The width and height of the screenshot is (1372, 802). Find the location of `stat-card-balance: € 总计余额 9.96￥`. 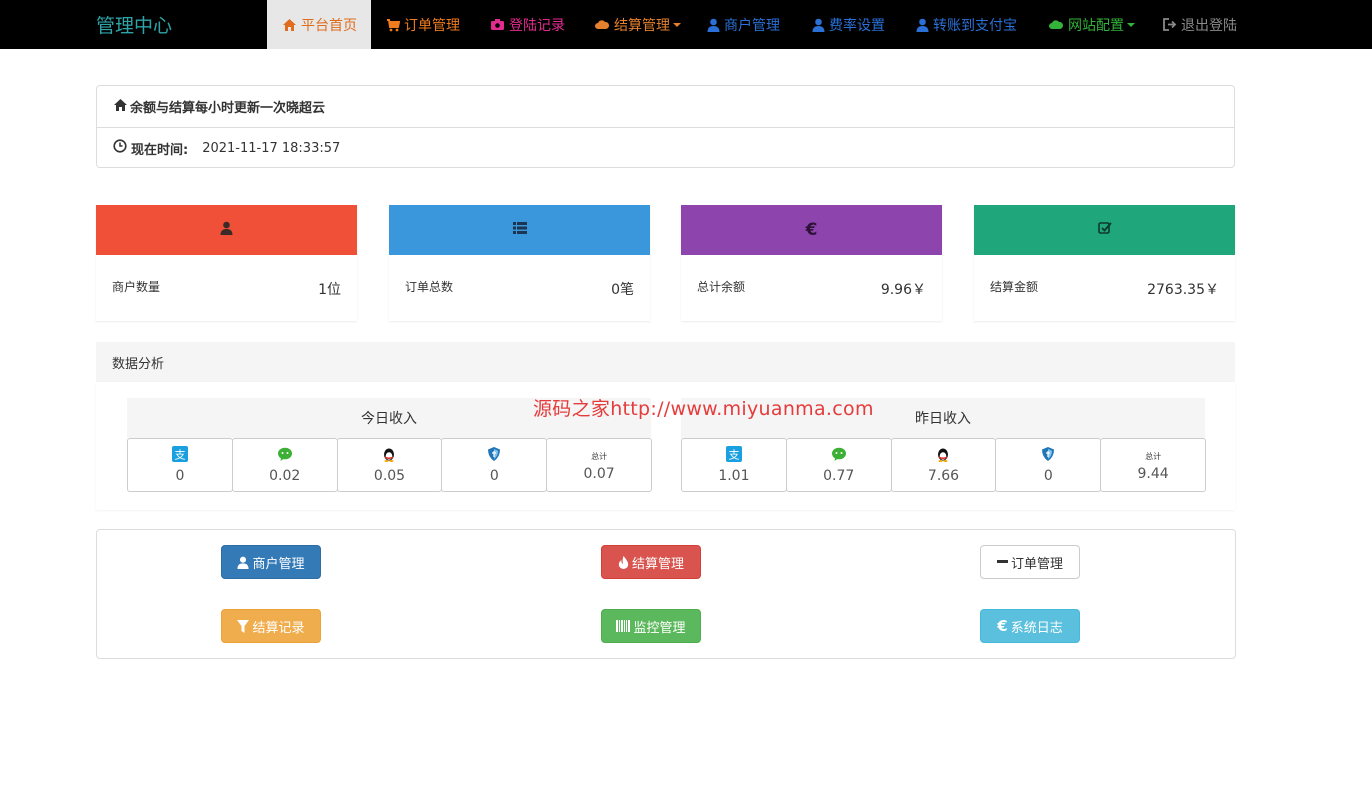

stat-card-balance: € 总计余额 9.96￥ is located at coordinates (811, 263).